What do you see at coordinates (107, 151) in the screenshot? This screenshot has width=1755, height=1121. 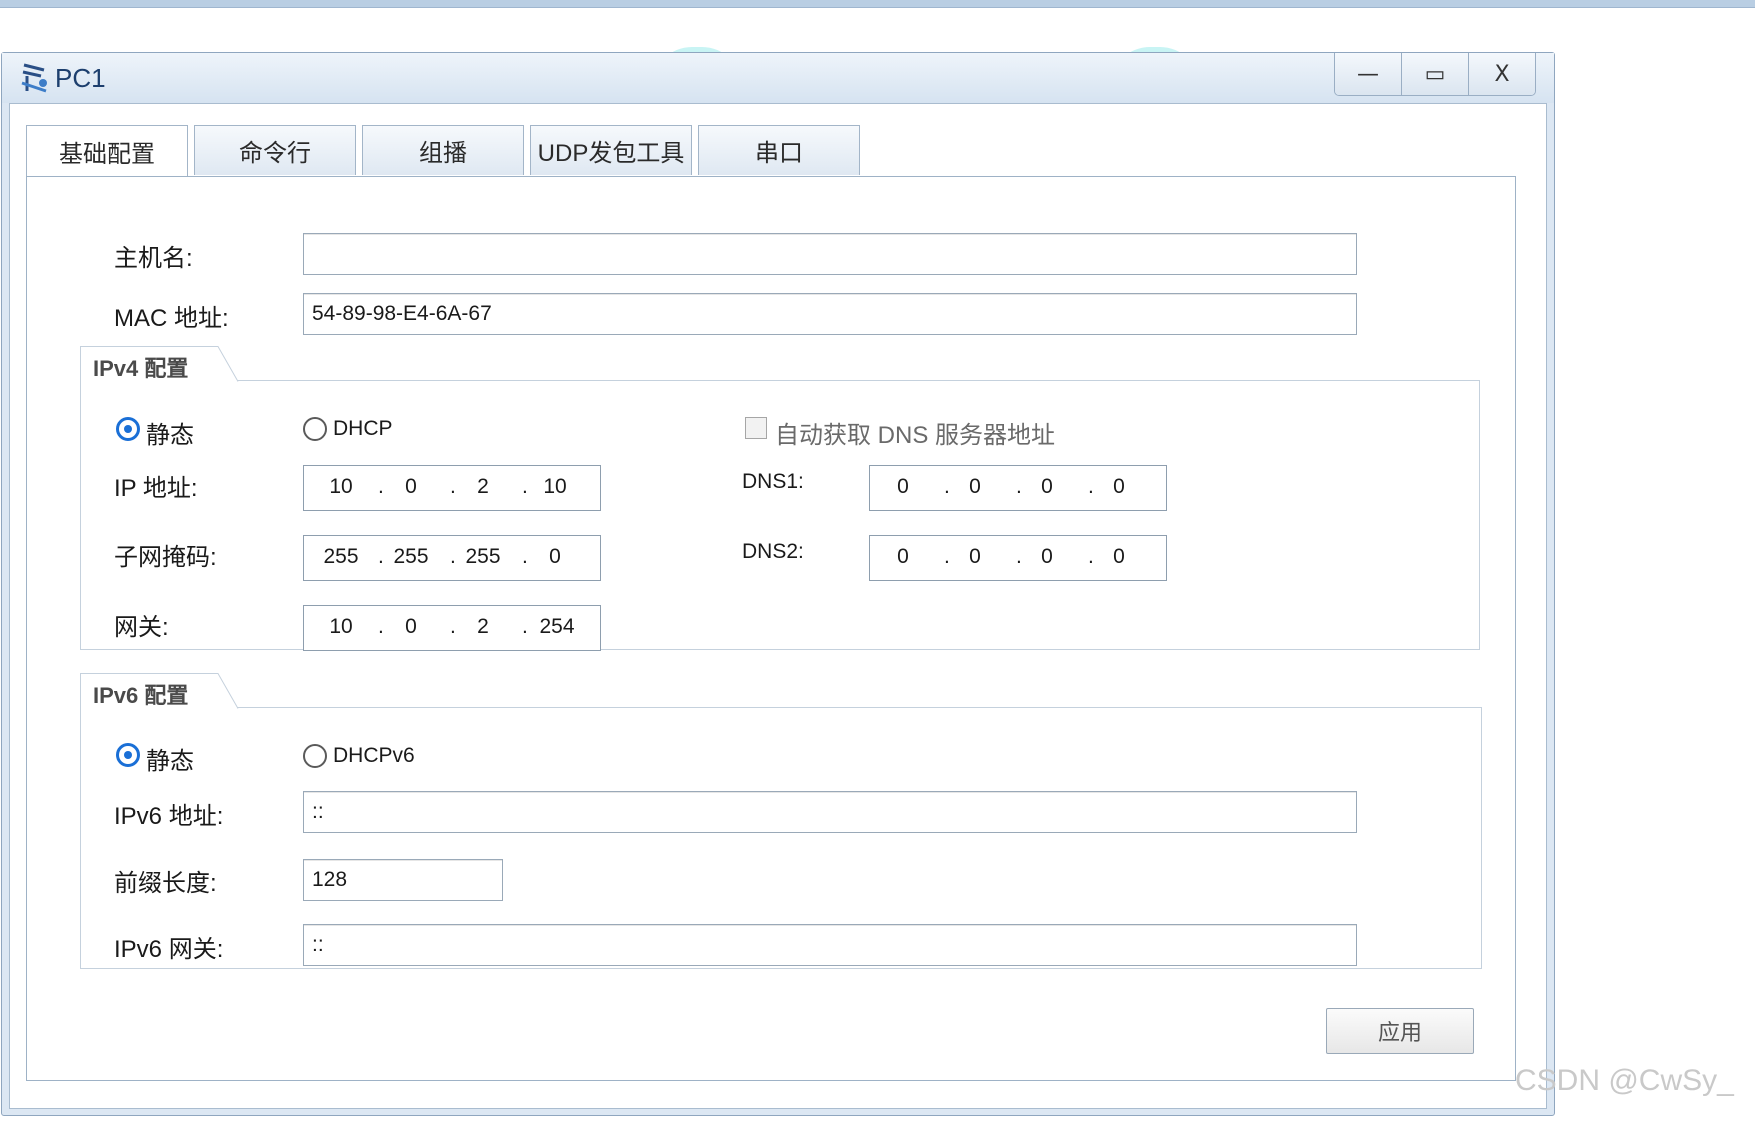 I see `tab-basic-config: 基础配置` at bounding box center [107, 151].